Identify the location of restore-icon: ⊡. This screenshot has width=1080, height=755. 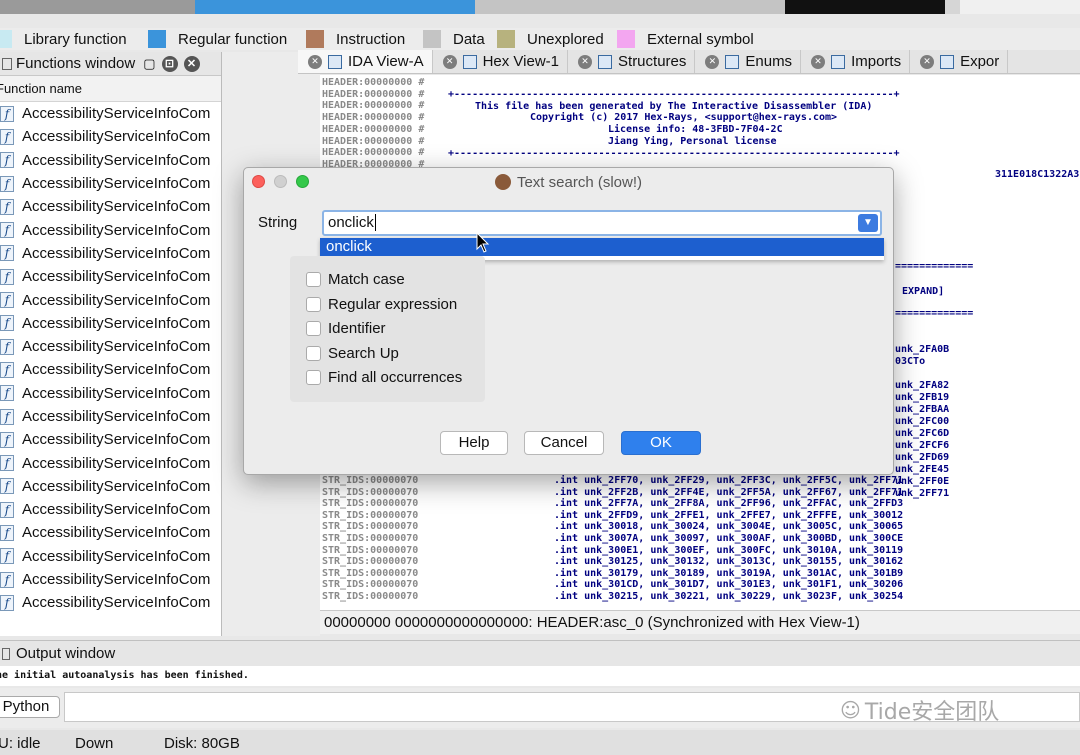
(169, 63).